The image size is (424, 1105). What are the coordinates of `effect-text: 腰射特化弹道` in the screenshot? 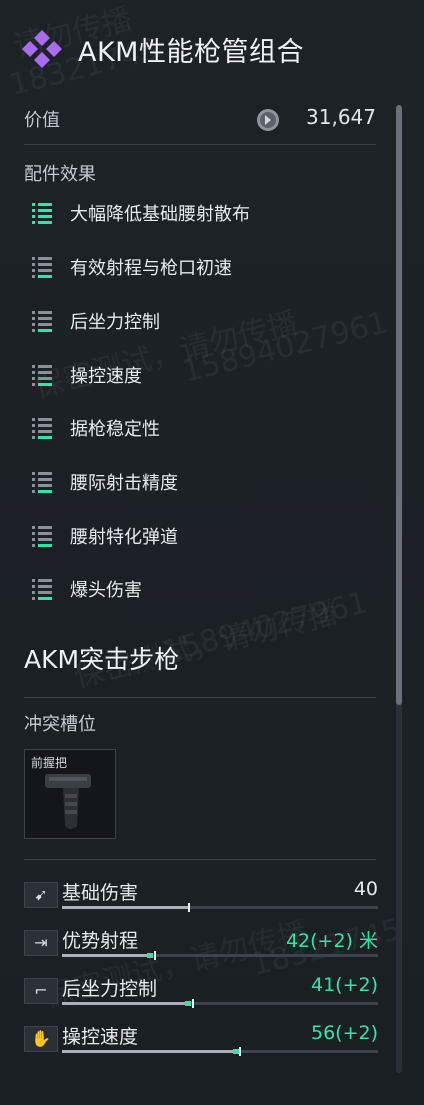 It's located at (124, 537).